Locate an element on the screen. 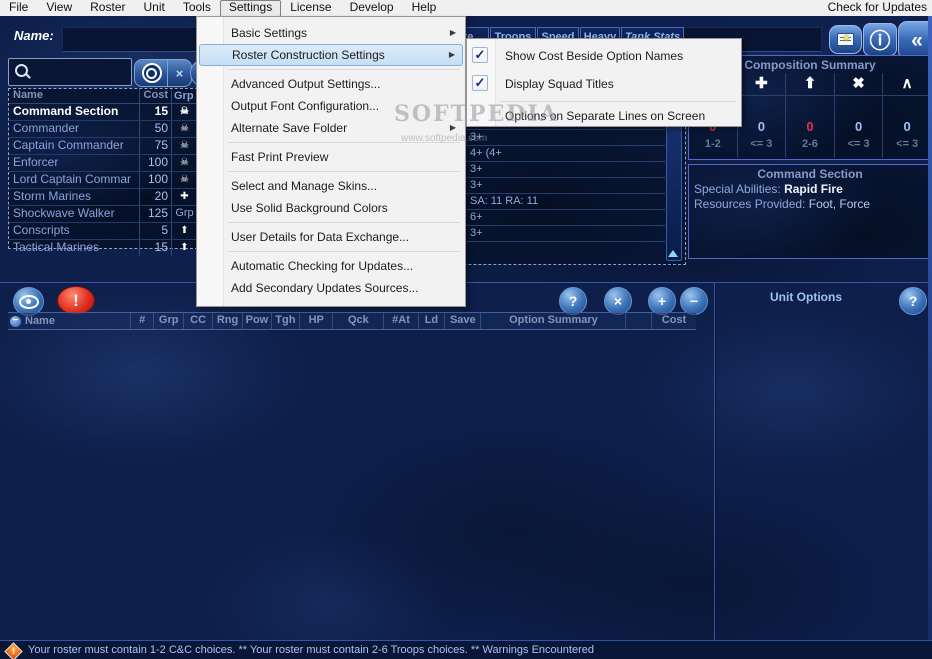 The image size is (932, 659). panel-divider is located at coordinates (714, 462).